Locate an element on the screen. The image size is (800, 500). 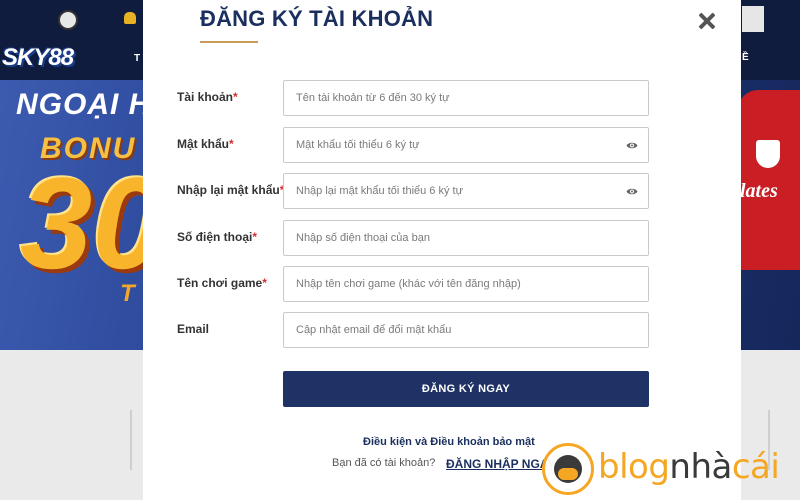
email-field-box is located at coordinates (466, 330).